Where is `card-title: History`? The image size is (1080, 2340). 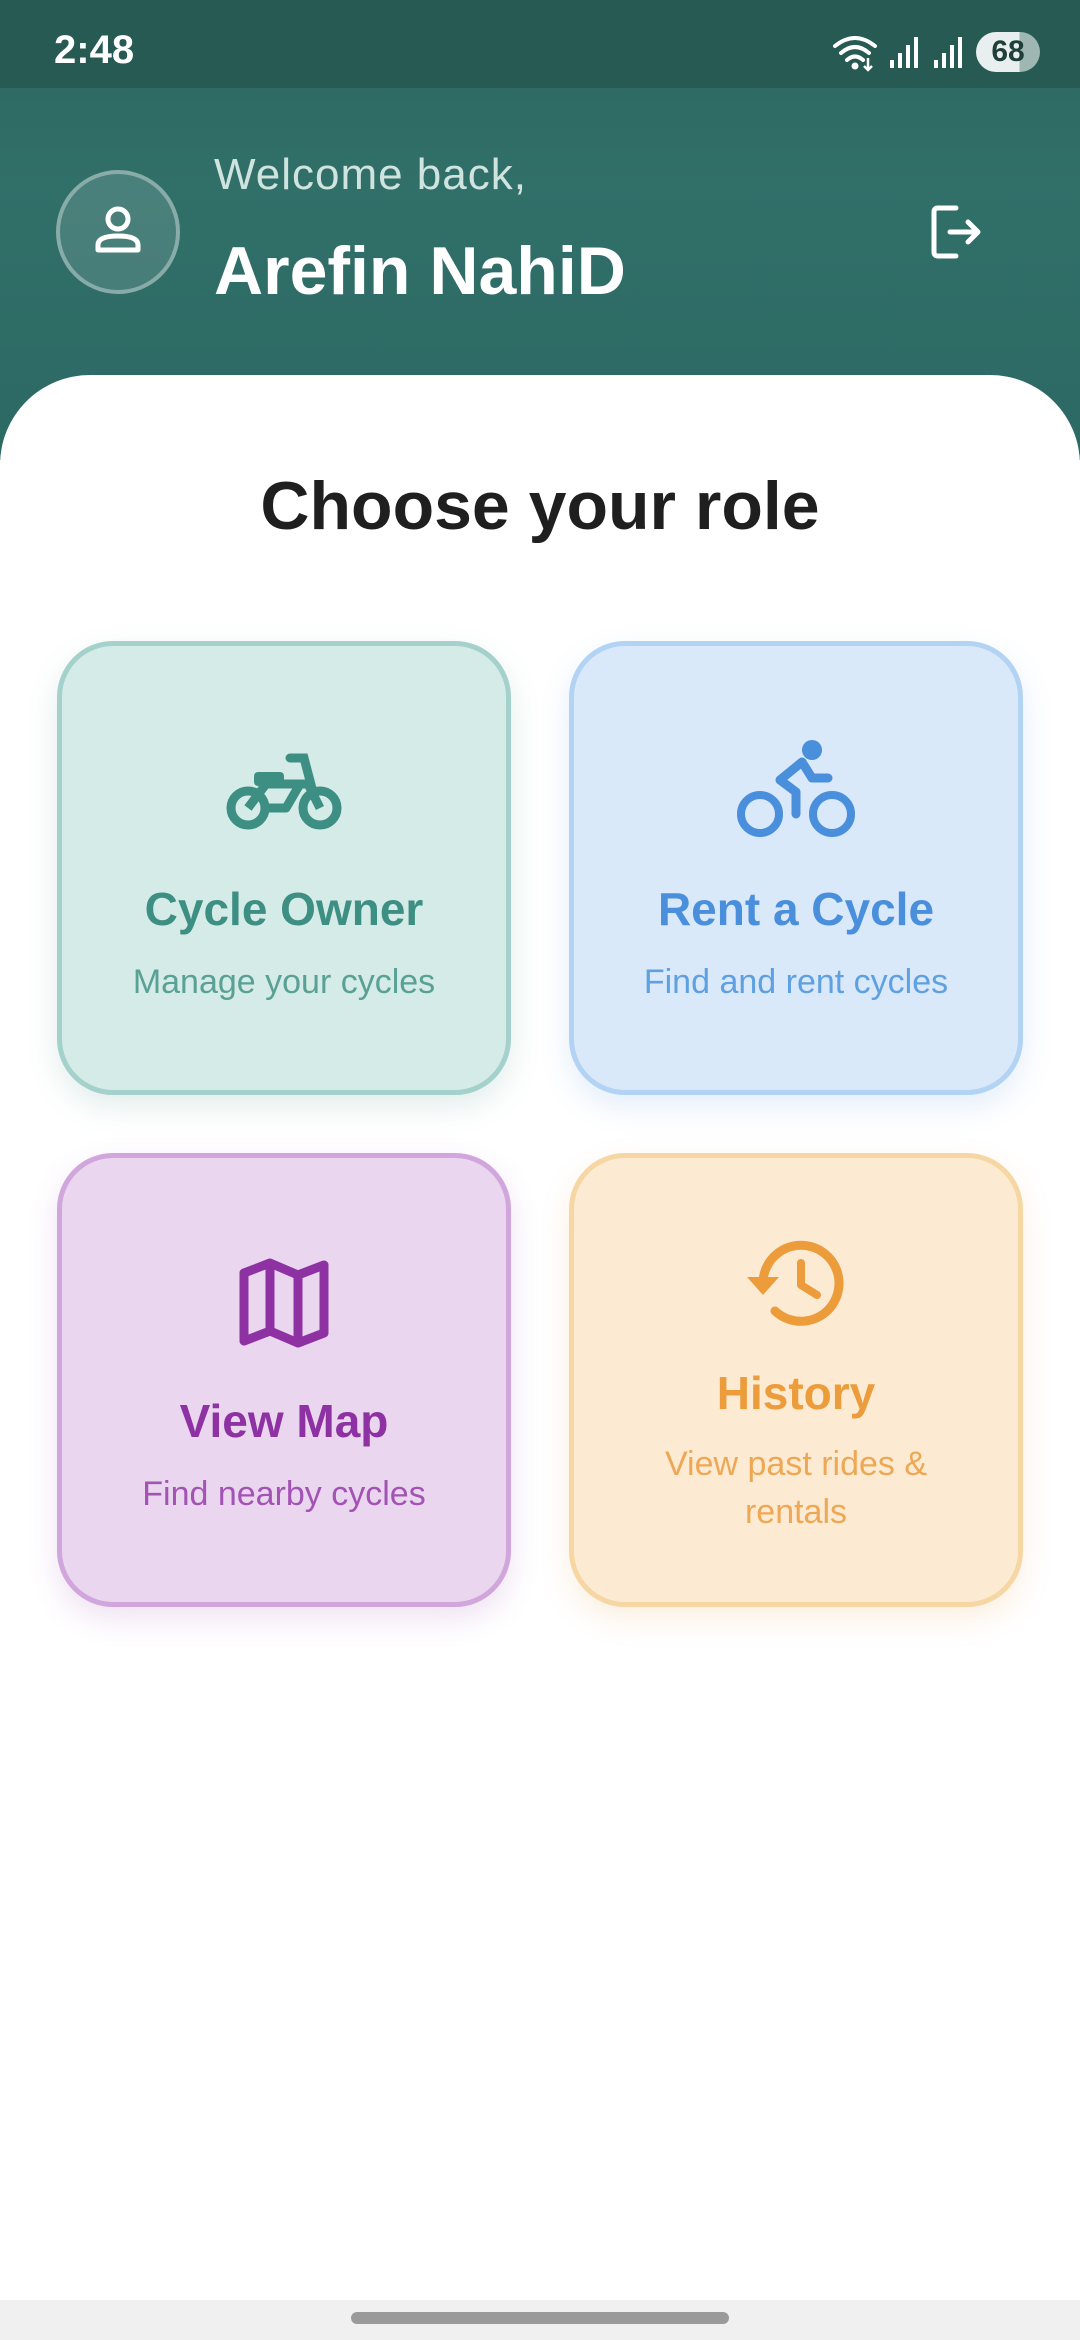 card-title: History is located at coordinates (796, 1393).